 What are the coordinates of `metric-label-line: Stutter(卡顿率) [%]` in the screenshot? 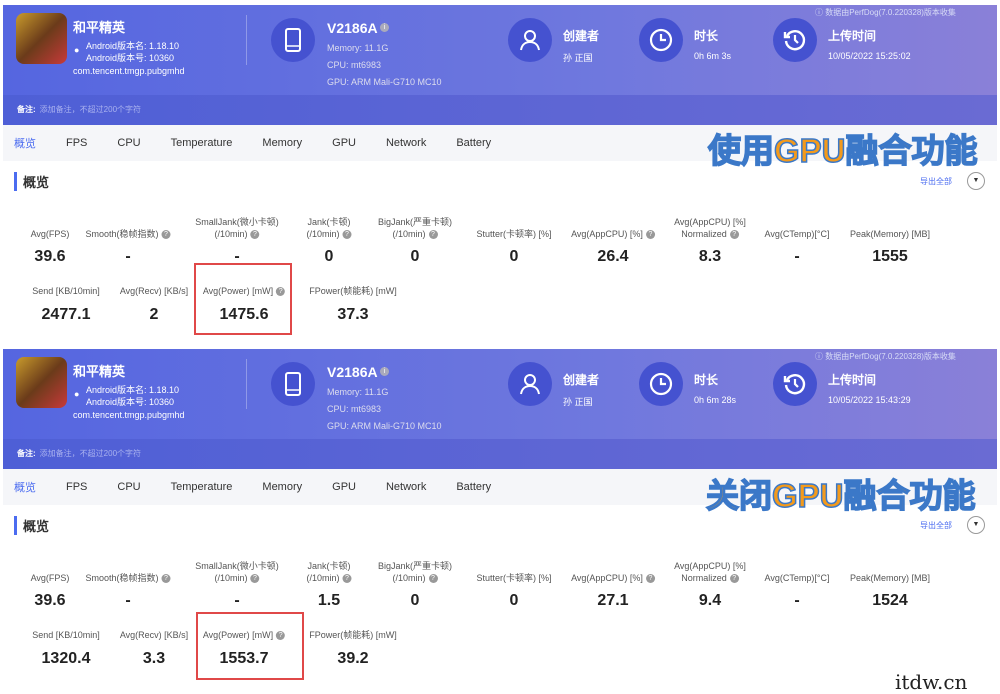 It's located at (514, 234).